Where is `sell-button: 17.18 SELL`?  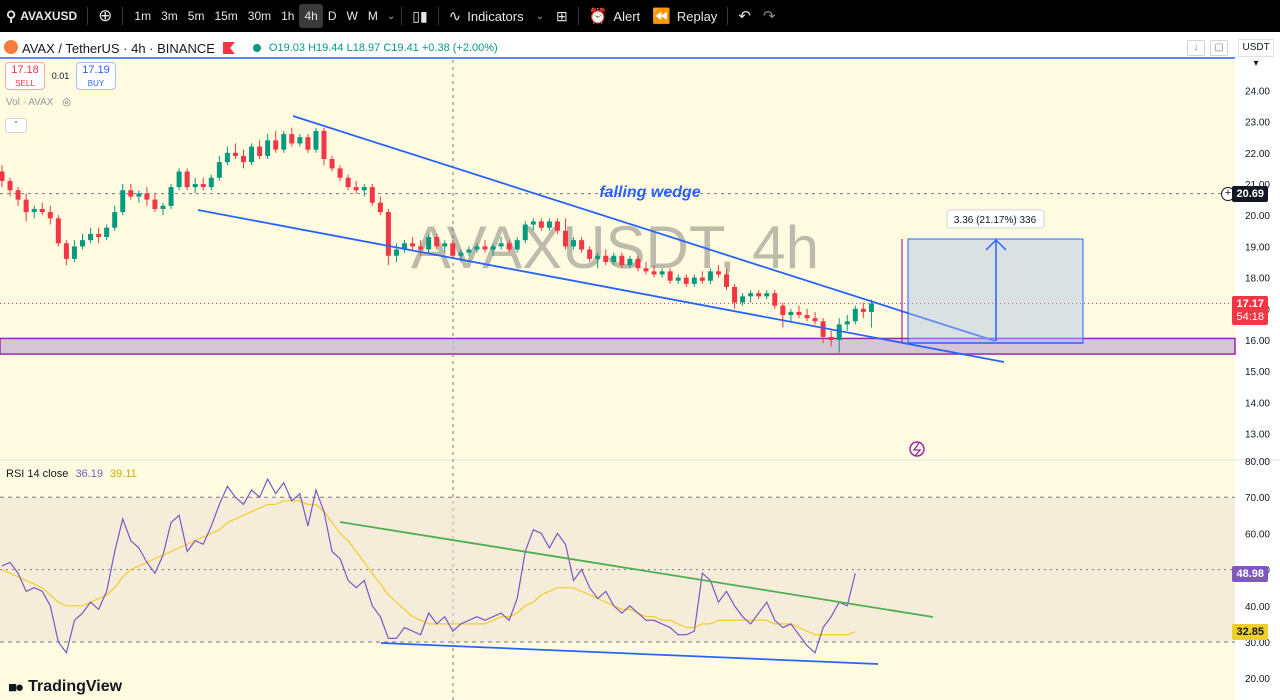
sell-button: 17.18 SELL is located at coordinates (25, 76).